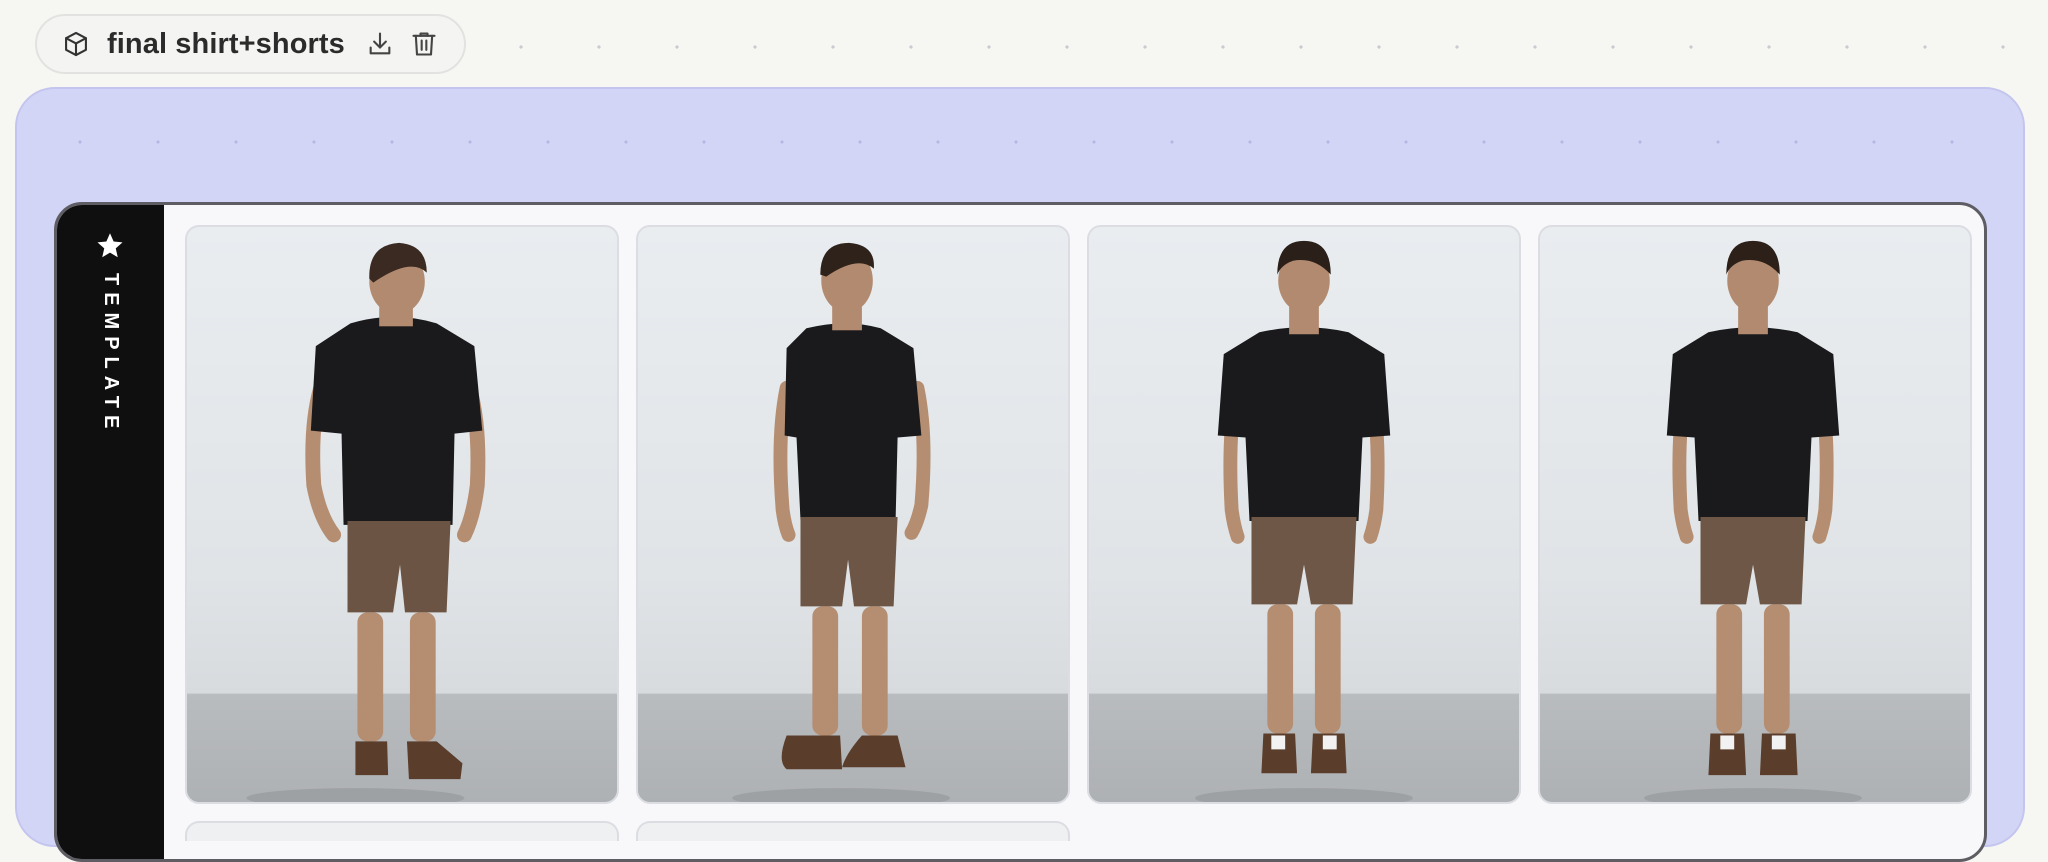 Image resolution: width=2048 pixels, height=862 pixels. What do you see at coordinates (366, 522) in the screenshot?
I see `model-back-view-illustration` at bounding box center [366, 522].